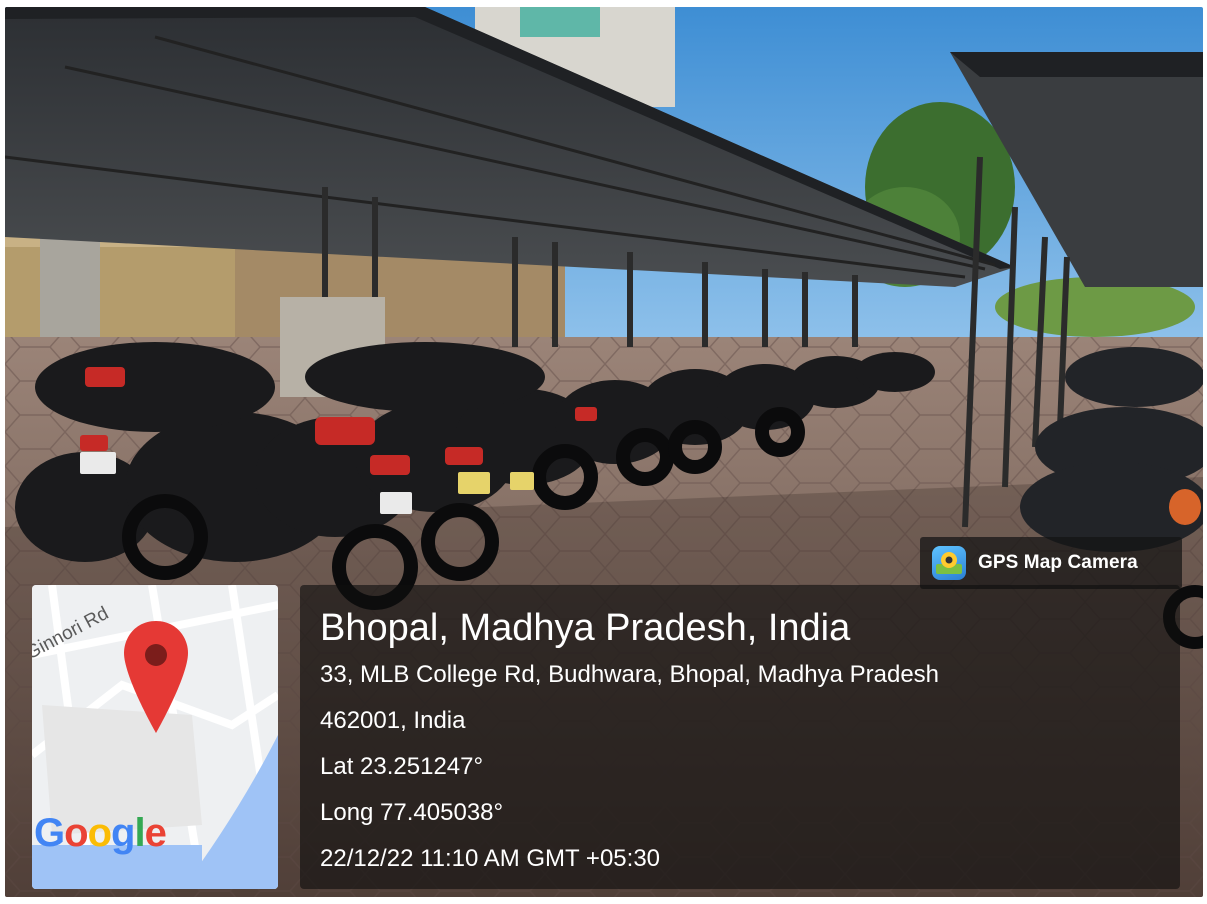  I want to click on longitude: Long 77.405038°, so click(412, 812).